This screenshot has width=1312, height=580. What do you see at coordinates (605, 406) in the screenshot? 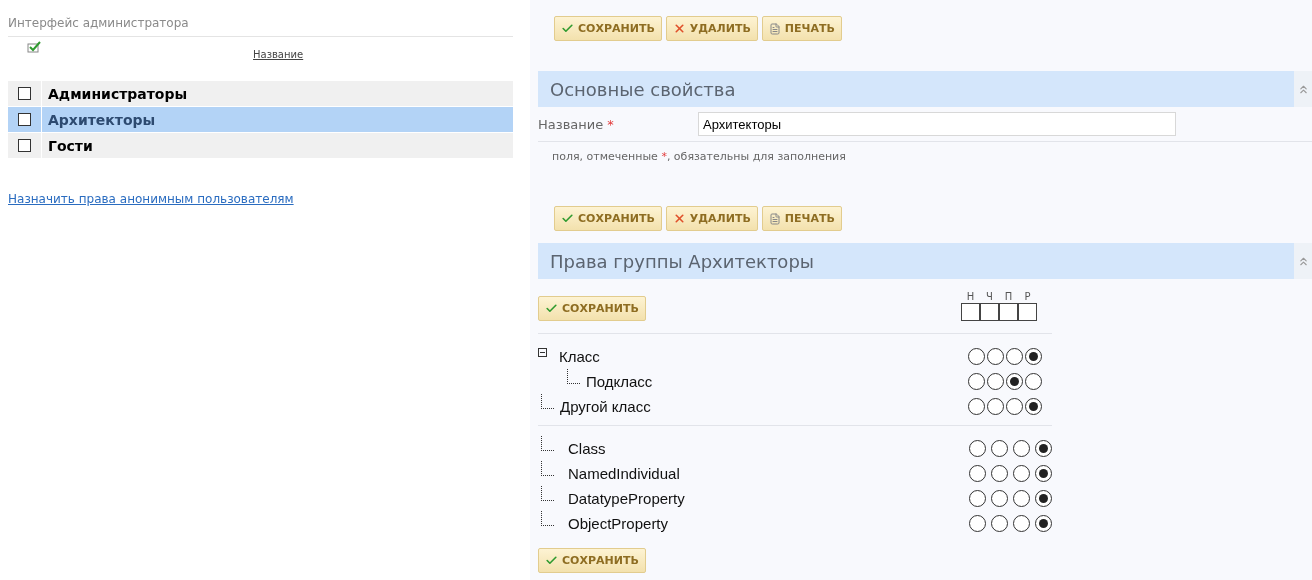
I see `tree-item: Другой класс` at bounding box center [605, 406].